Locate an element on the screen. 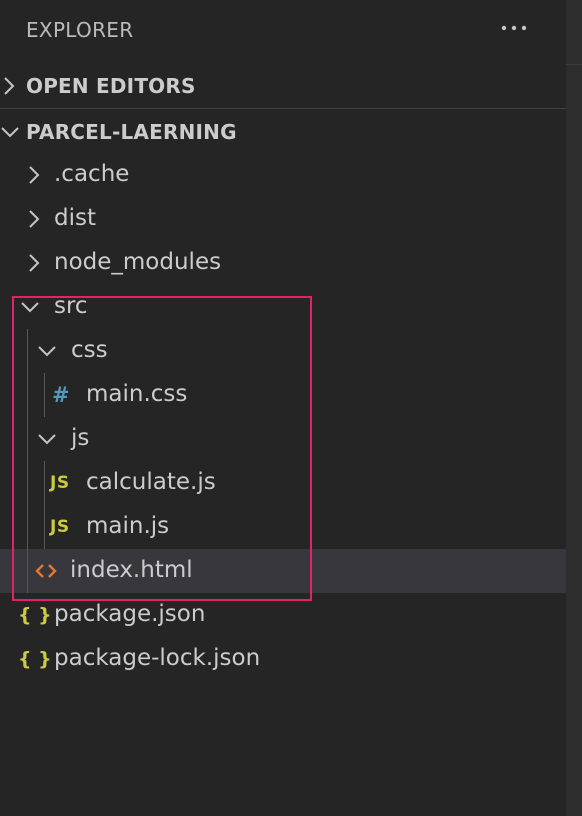  tree-item-label: package.json is located at coordinates (130, 614).